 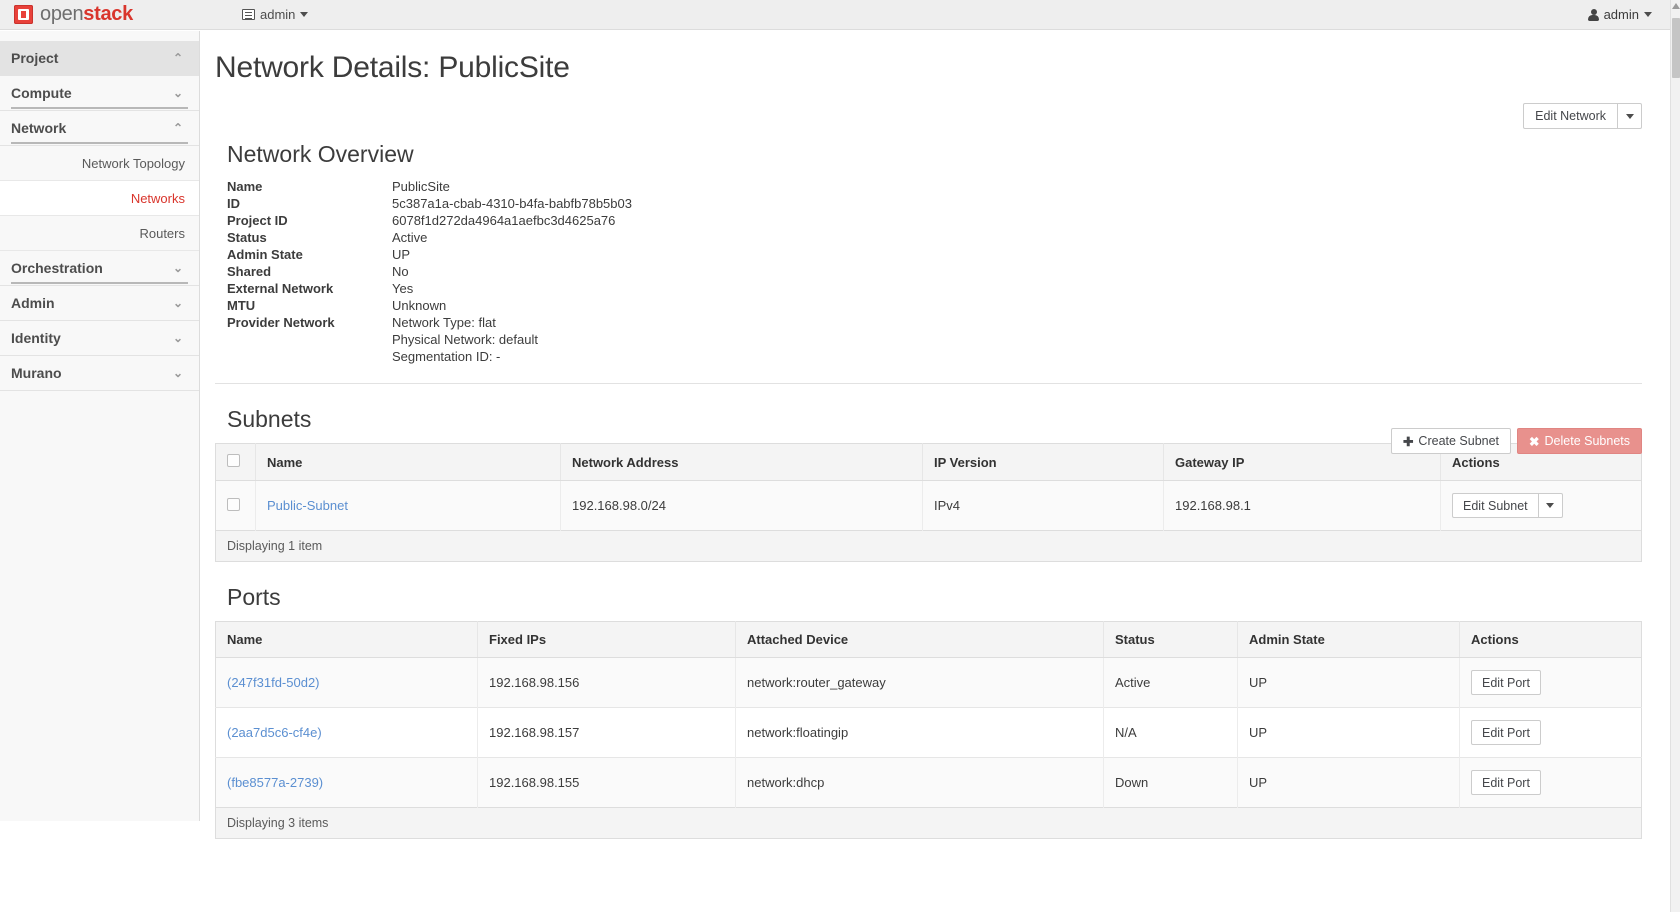 What do you see at coordinates (1348, 639) in the screenshot?
I see `column-header-admin-state: Admin State` at bounding box center [1348, 639].